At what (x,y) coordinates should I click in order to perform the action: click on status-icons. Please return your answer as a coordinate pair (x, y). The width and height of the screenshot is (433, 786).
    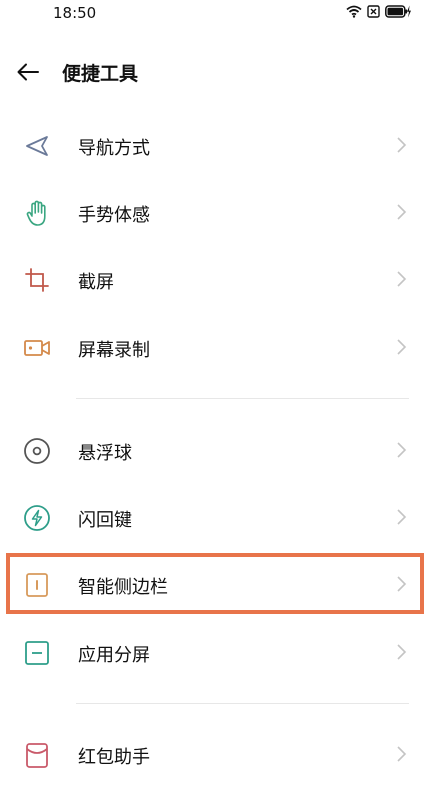
    Looking at the image, I should click on (378, 11).